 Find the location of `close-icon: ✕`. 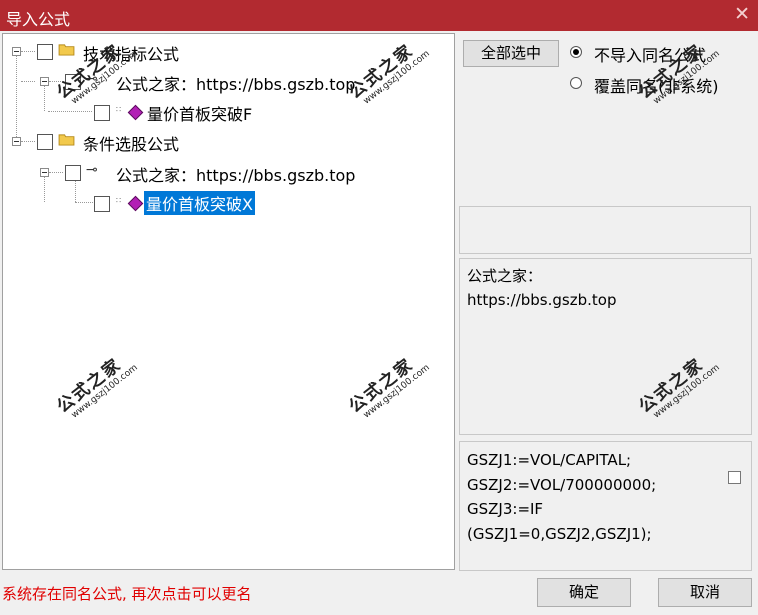

close-icon: ✕ is located at coordinates (742, 14).